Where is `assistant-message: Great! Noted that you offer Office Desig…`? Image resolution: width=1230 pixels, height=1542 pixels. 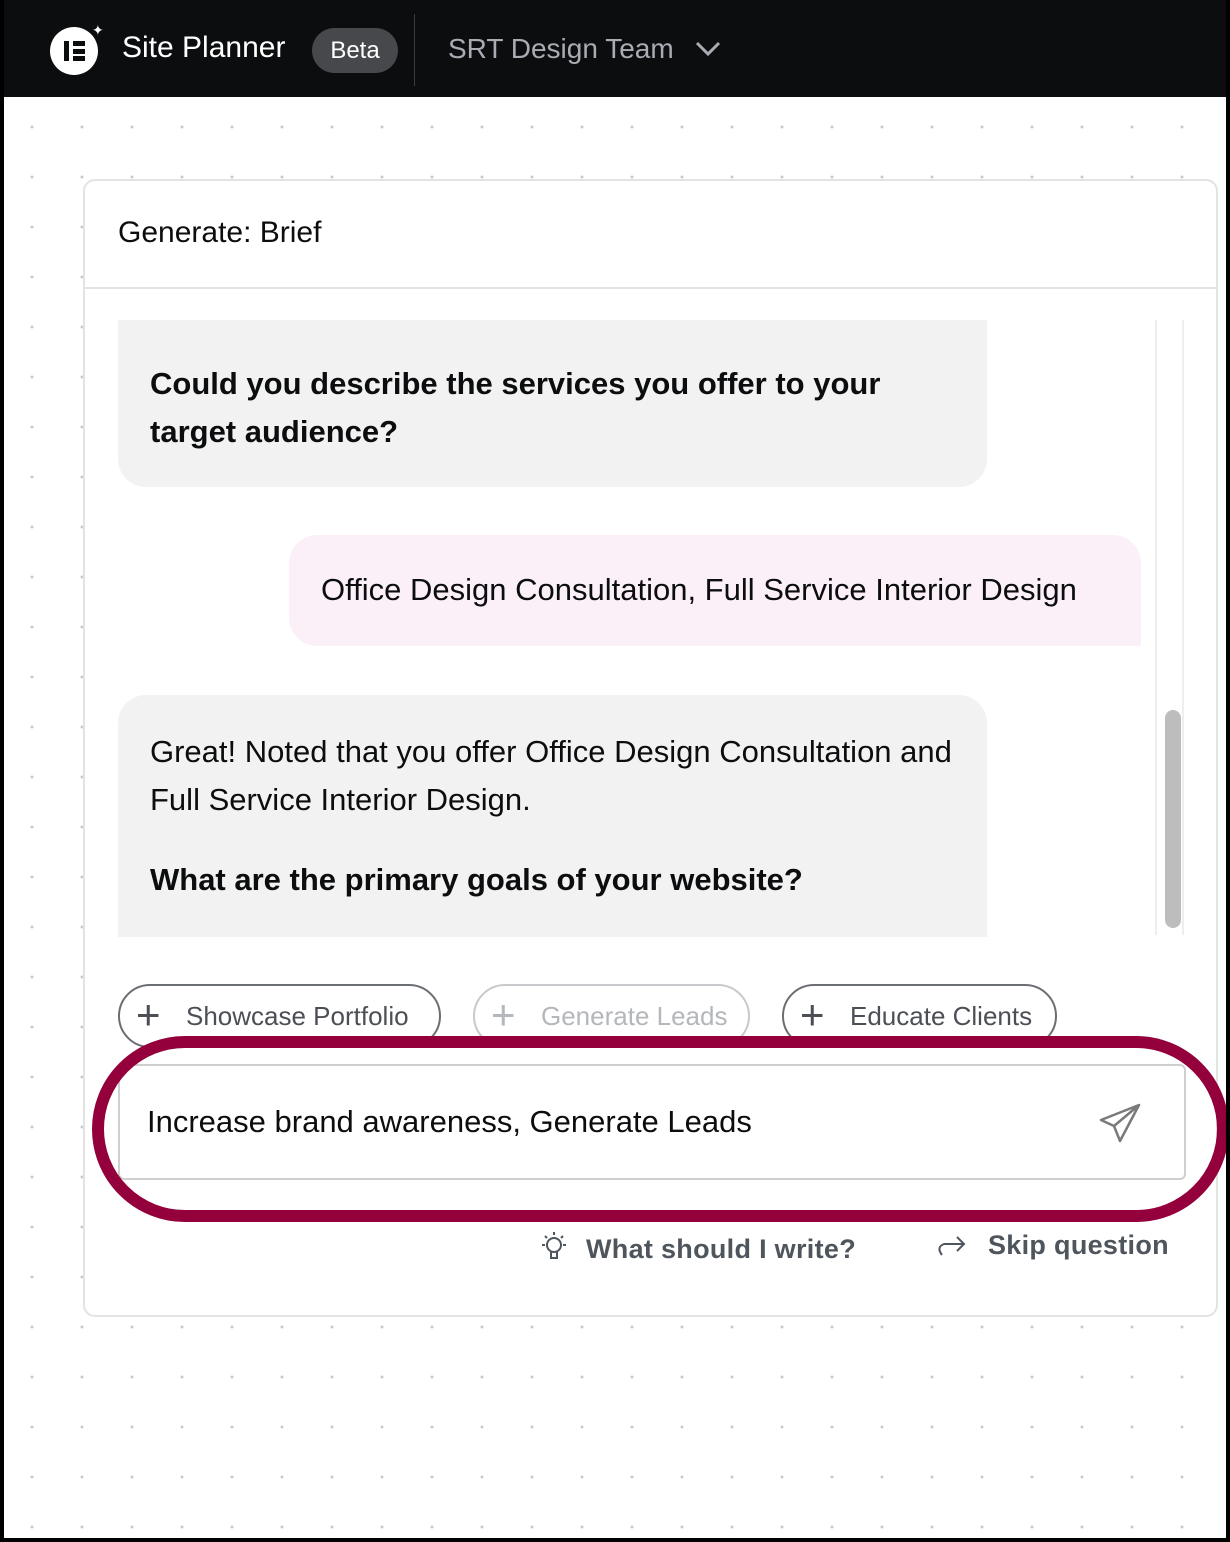
assistant-message: Great! Noted that you offer Office Desig… is located at coordinates (552, 816).